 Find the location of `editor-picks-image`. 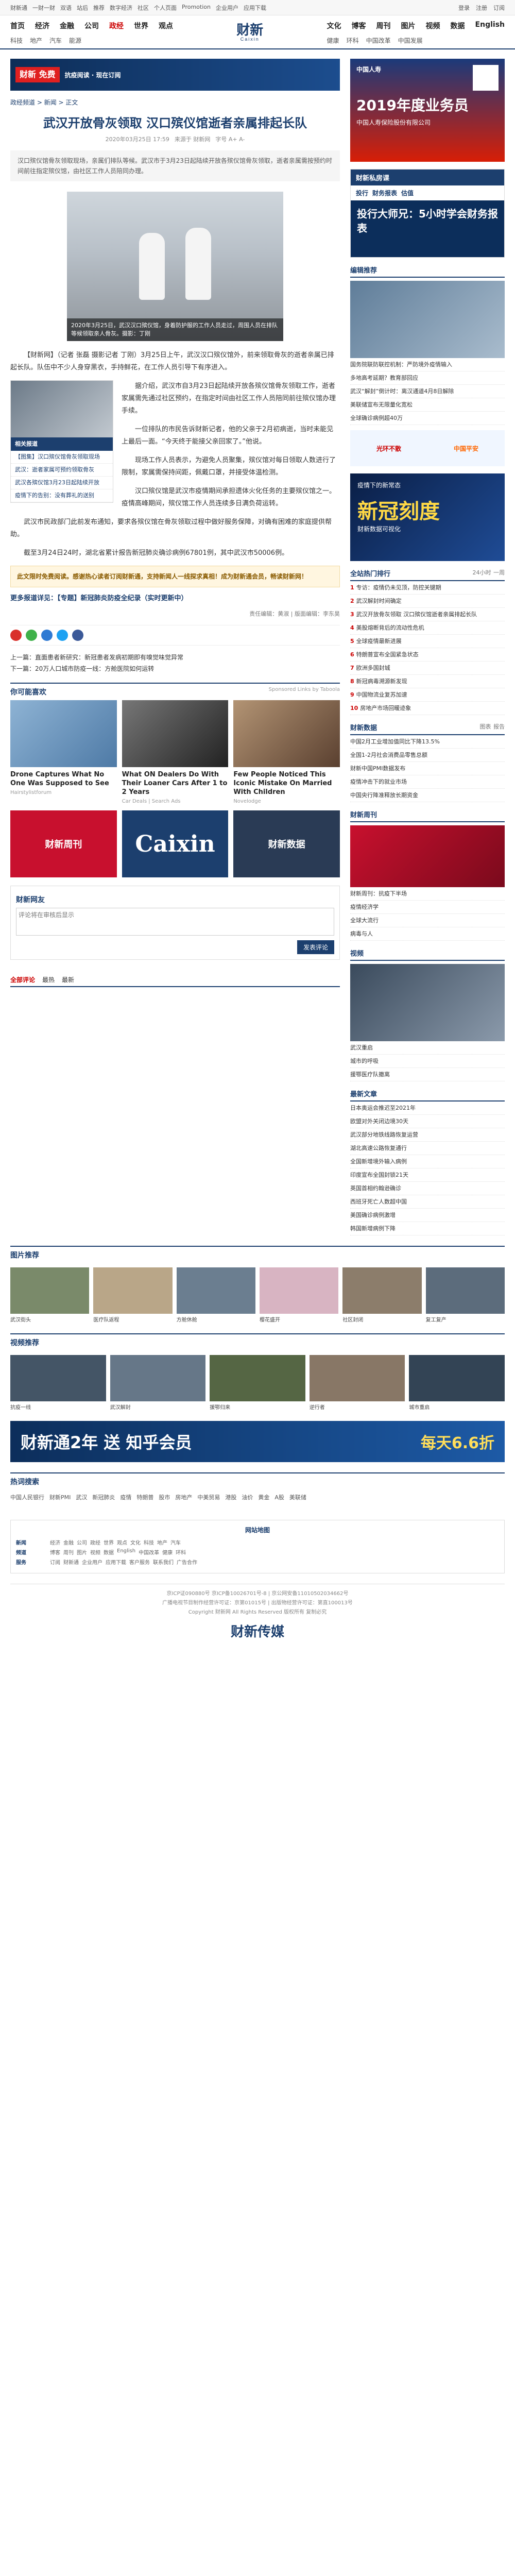

editor-picks-image is located at coordinates (428, 319).